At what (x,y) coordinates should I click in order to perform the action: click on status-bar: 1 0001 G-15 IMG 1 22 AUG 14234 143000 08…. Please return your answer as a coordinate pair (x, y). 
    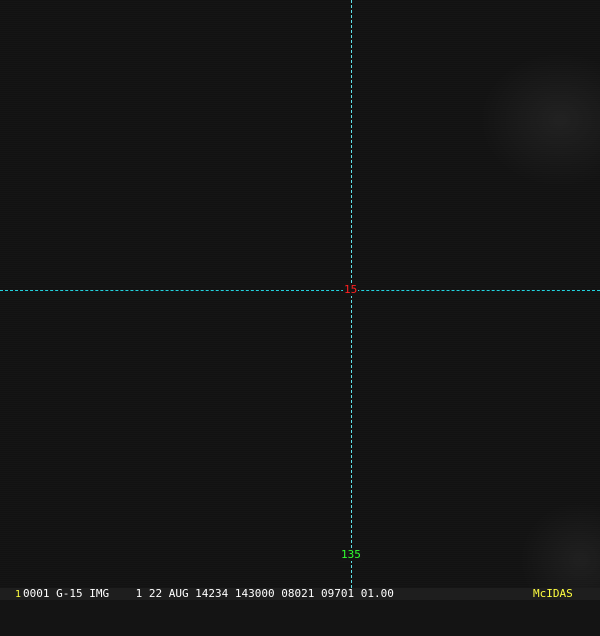
    Looking at the image, I should click on (300, 594).